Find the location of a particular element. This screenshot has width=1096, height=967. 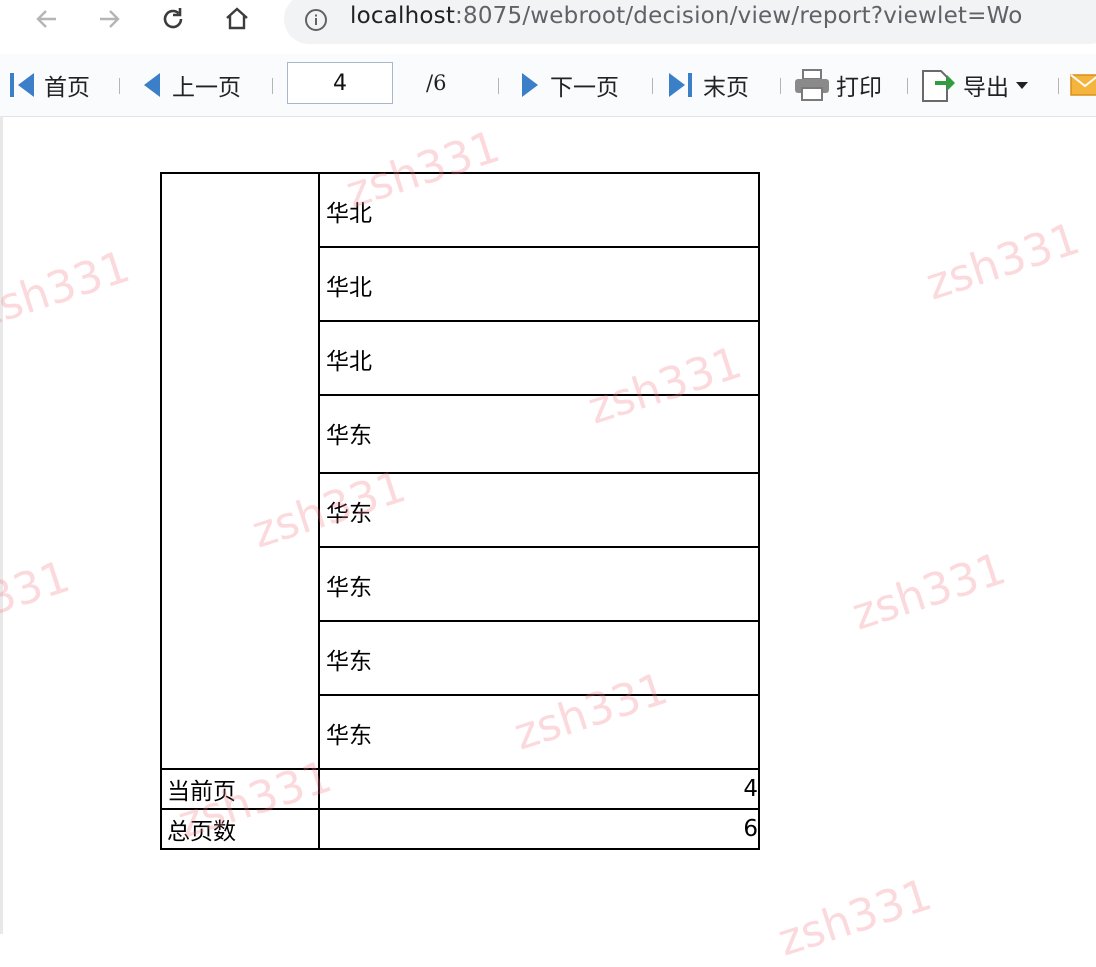

reload-icon is located at coordinates (173, 18).